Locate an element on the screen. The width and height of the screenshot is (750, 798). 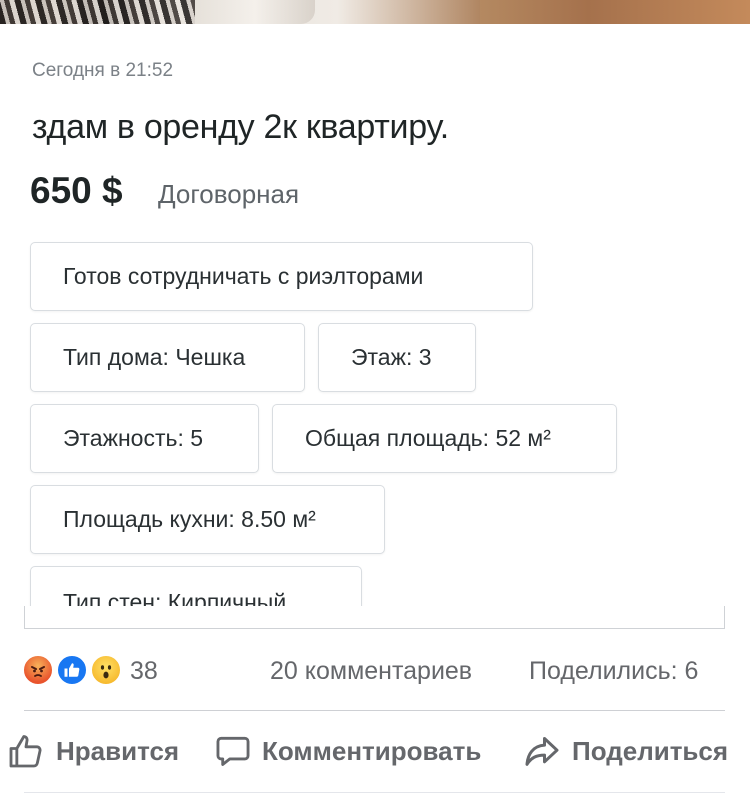
comment-button: Комментировать is located at coordinates (347, 751).